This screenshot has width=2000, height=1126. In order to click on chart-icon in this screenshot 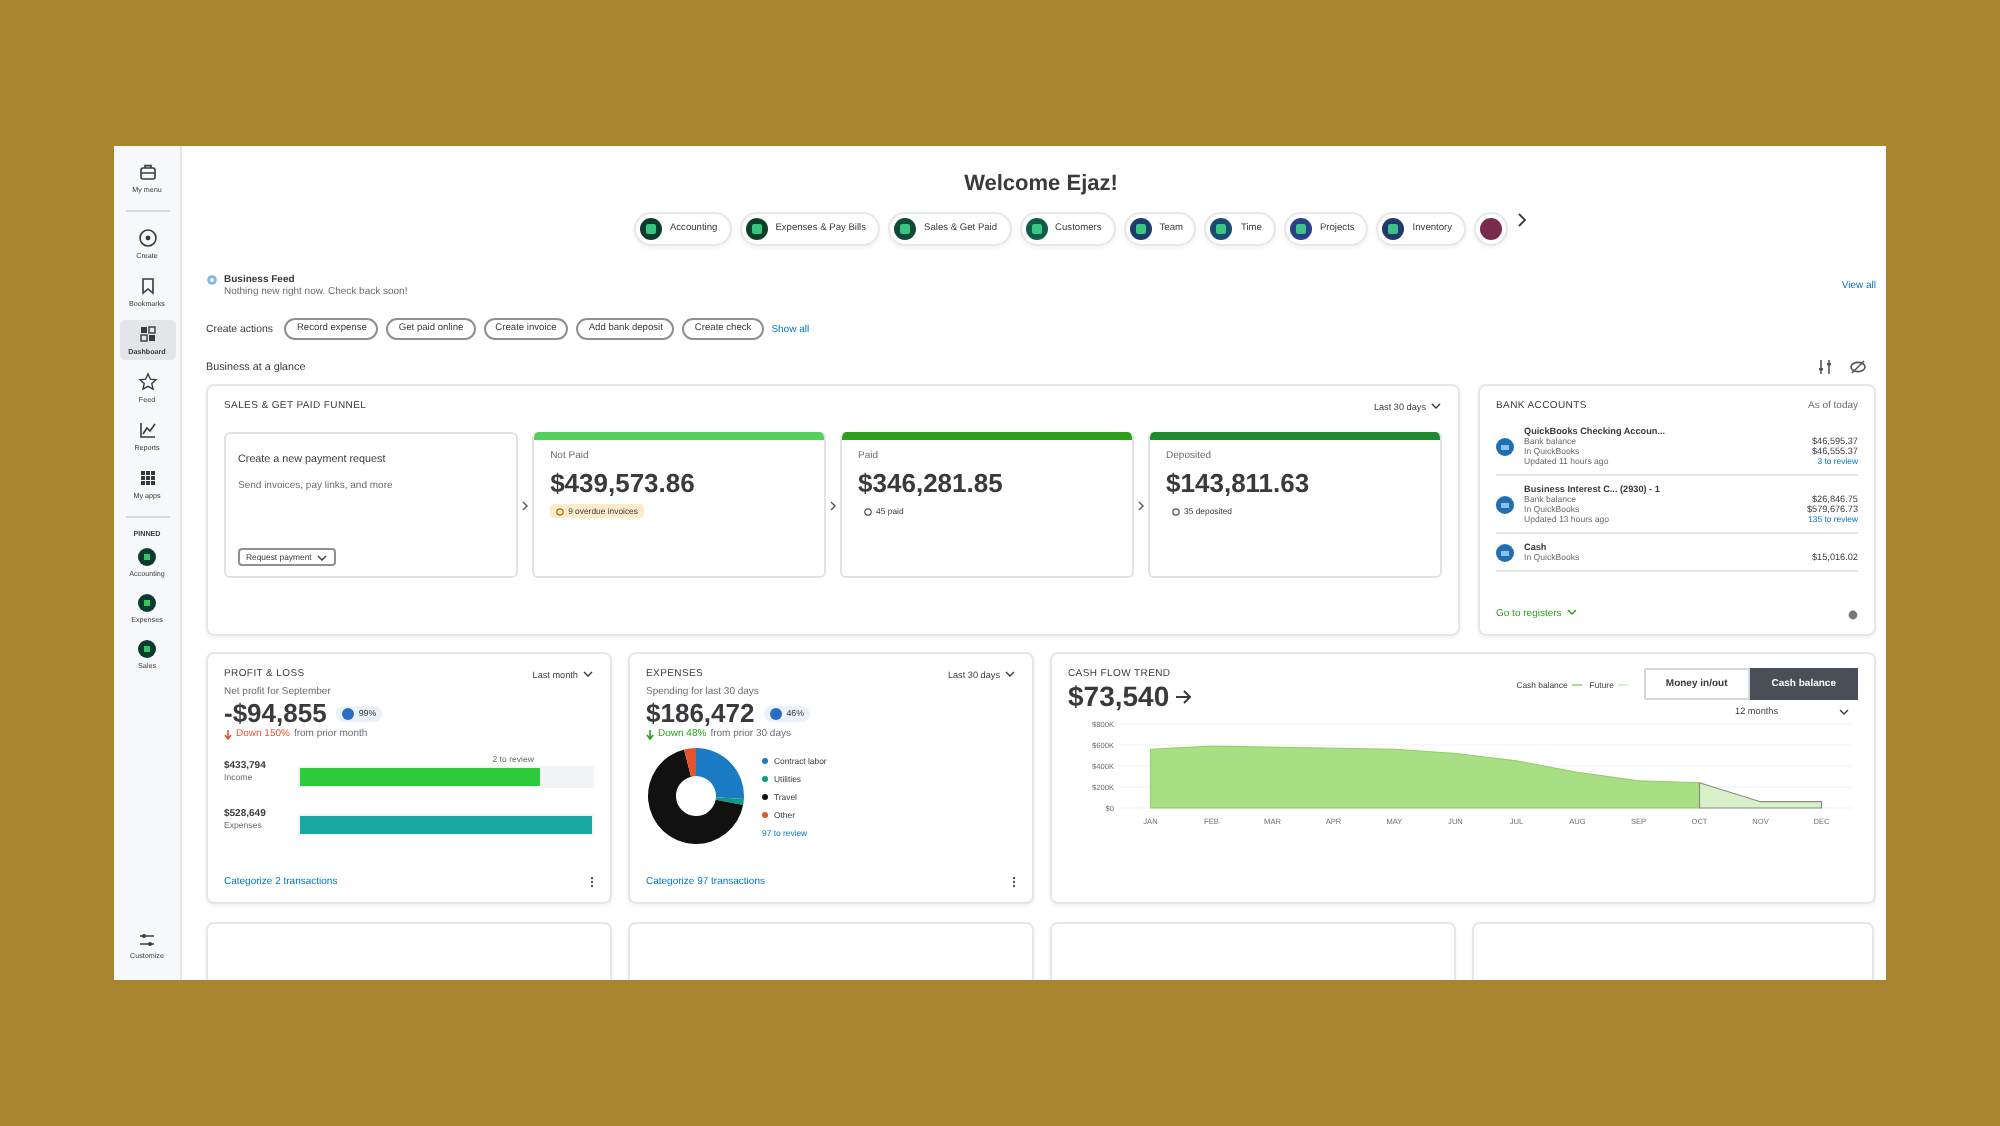, I will do `click(147, 430)`.